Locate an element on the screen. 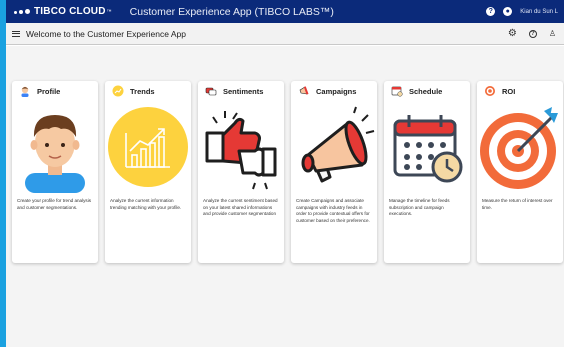 The height and width of the screenshot is (347, 564). profile-illustration is located at coordinates (55, 147).